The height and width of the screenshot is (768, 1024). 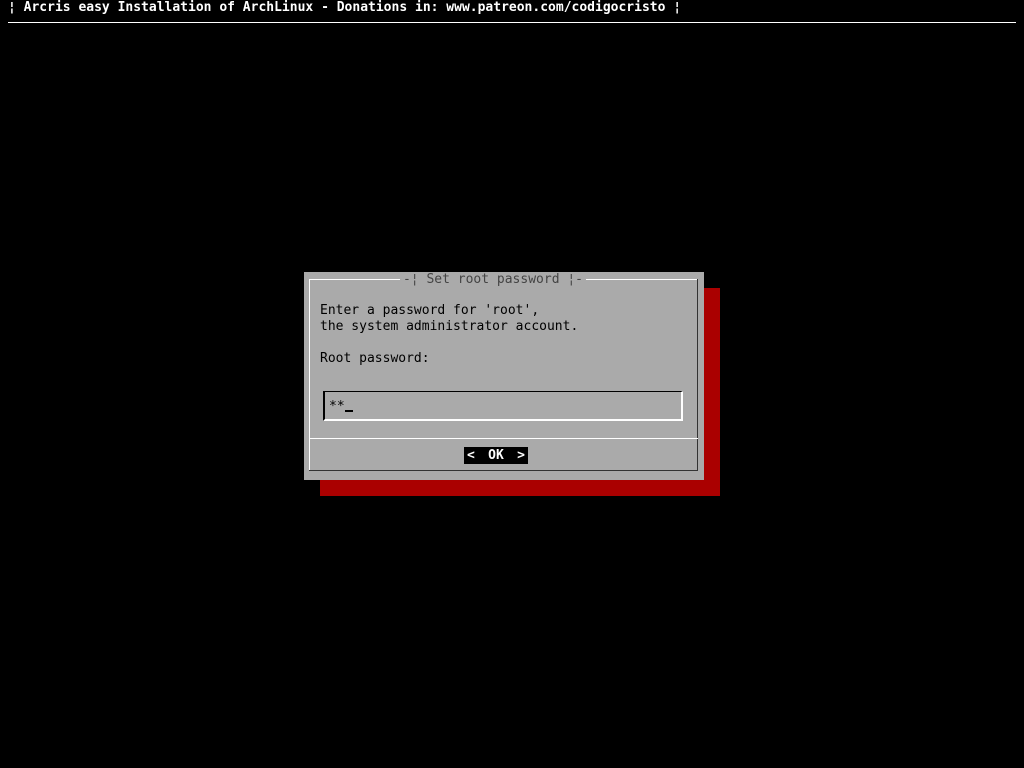 What do you see at coordinates (348, 411) in the screenshot?
I see `text-cursor` at bounding box center [348, 411].